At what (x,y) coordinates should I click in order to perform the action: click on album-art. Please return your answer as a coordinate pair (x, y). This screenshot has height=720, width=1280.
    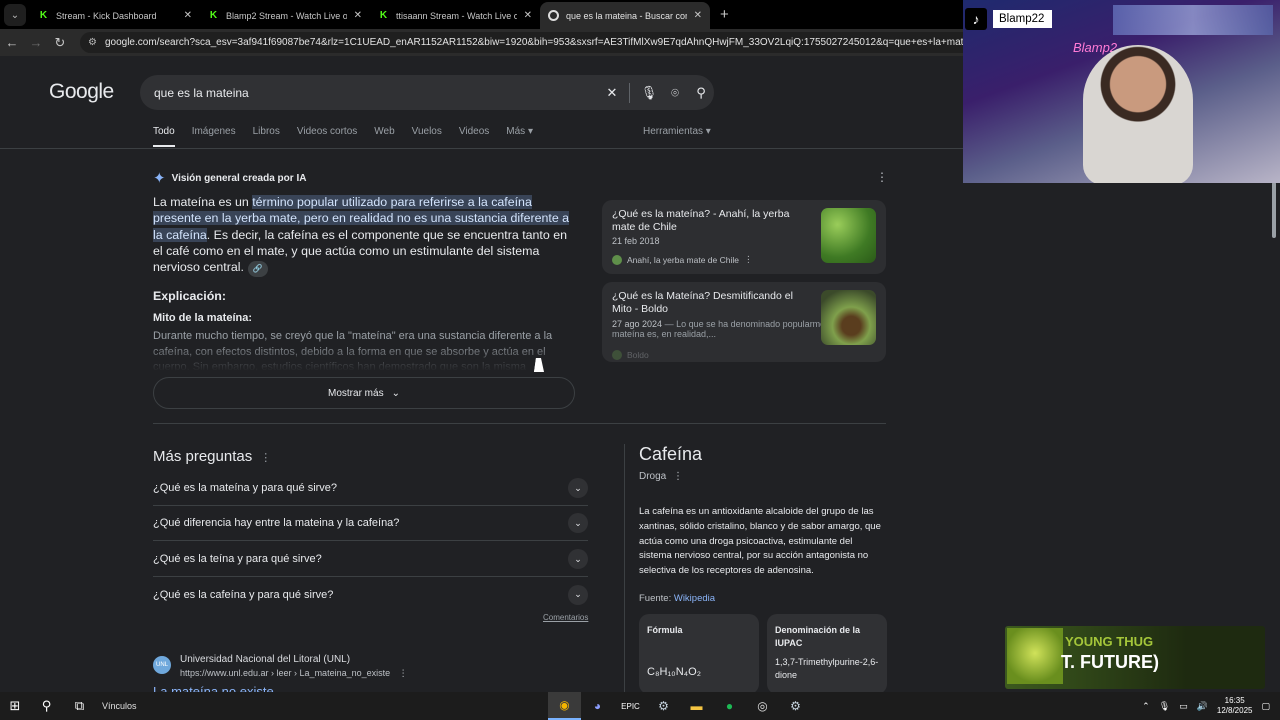
    Looking at the image, I should click on (1035, 656).